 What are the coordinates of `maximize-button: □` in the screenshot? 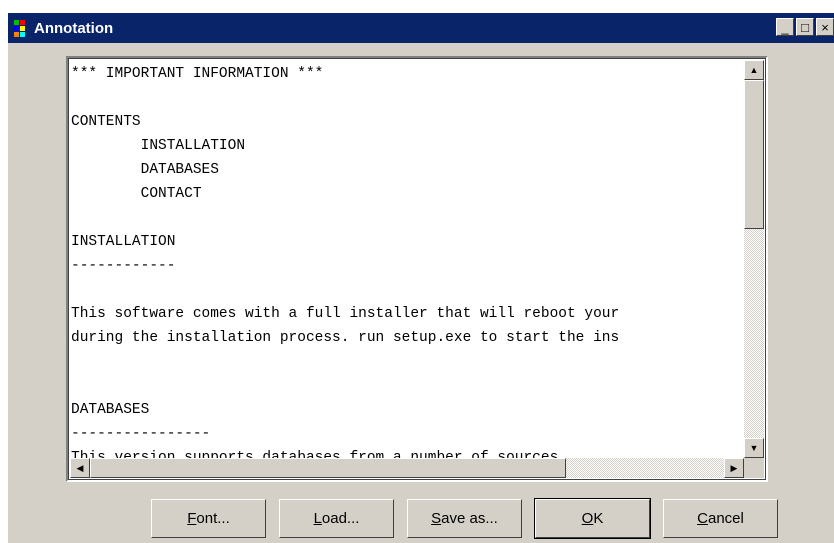 It's located at (805, 27).